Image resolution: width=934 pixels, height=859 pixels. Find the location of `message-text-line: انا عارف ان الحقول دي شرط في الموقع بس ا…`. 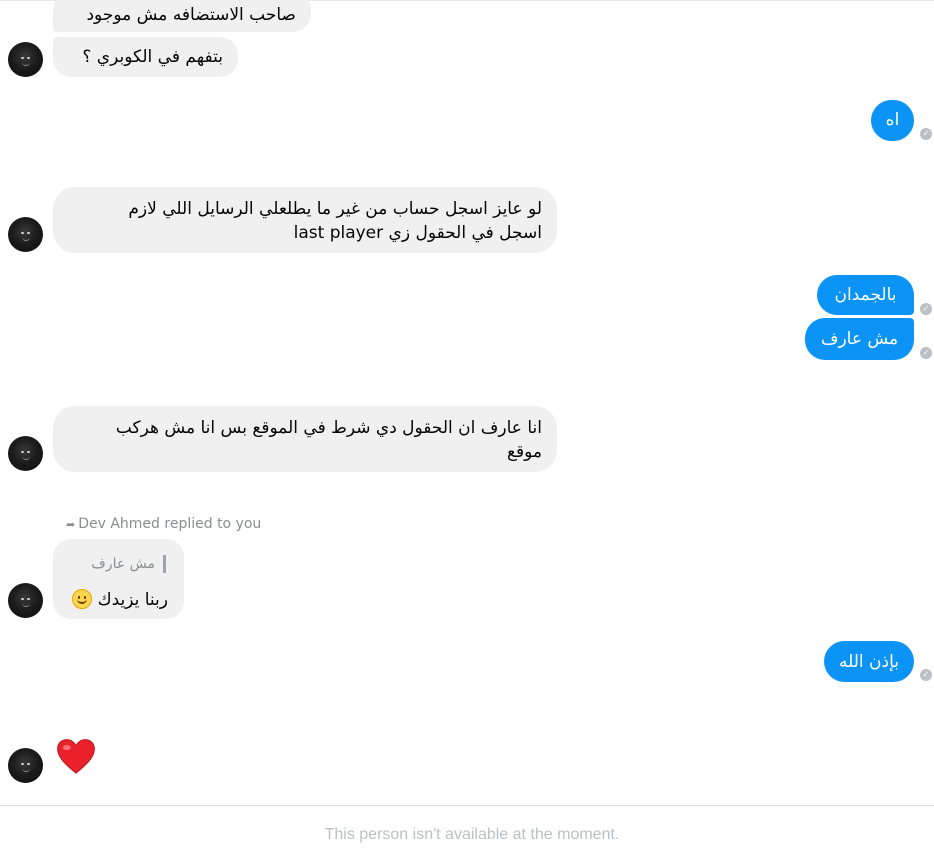

message-text-line: انا عارف ان الحقول دي شرط في الموقع بس ا… is located at coordinates (328, 428).